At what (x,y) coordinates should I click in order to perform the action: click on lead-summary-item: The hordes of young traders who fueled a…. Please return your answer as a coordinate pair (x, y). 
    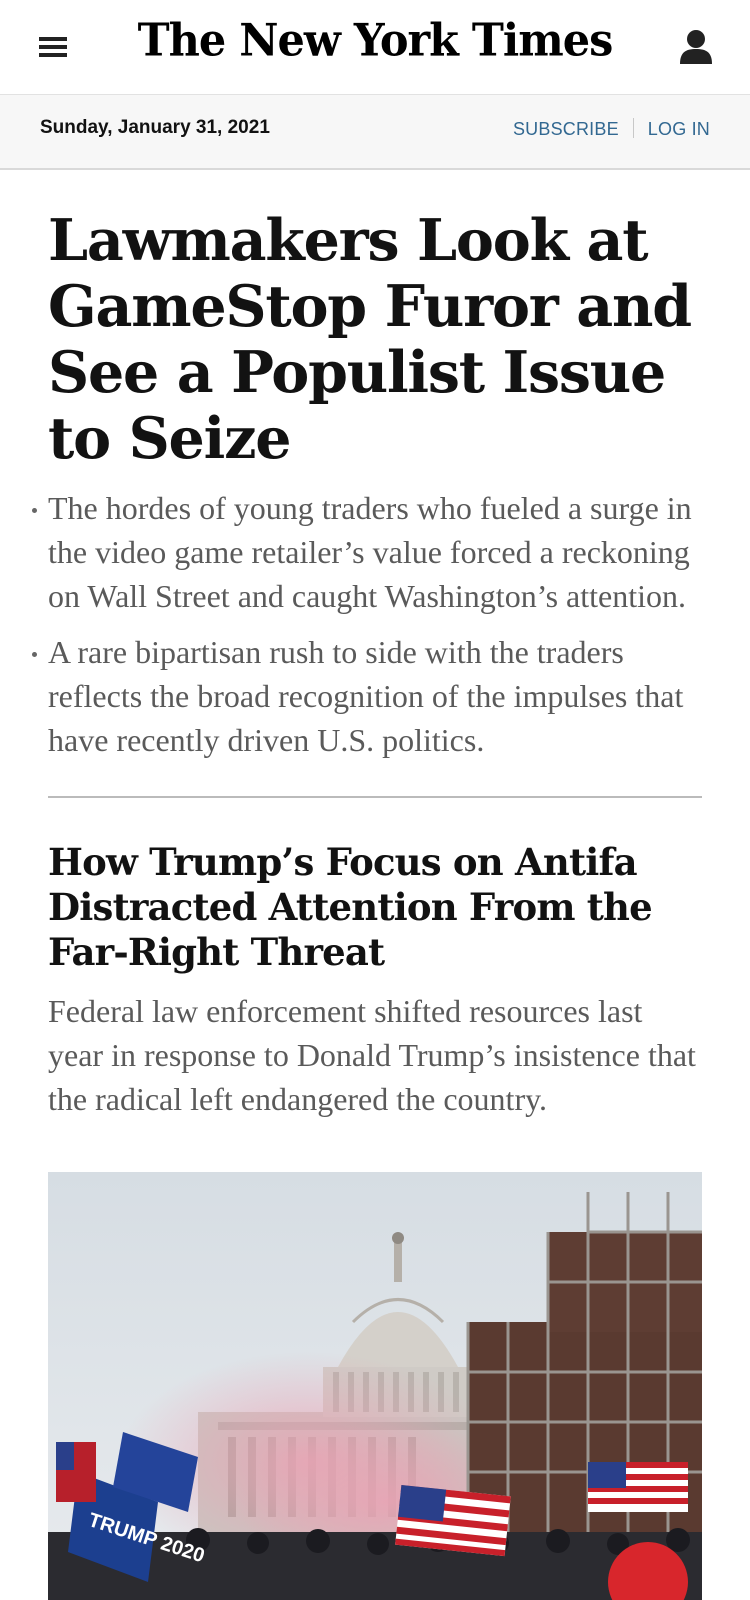
    Looking at the image, I should click on (367, 552).